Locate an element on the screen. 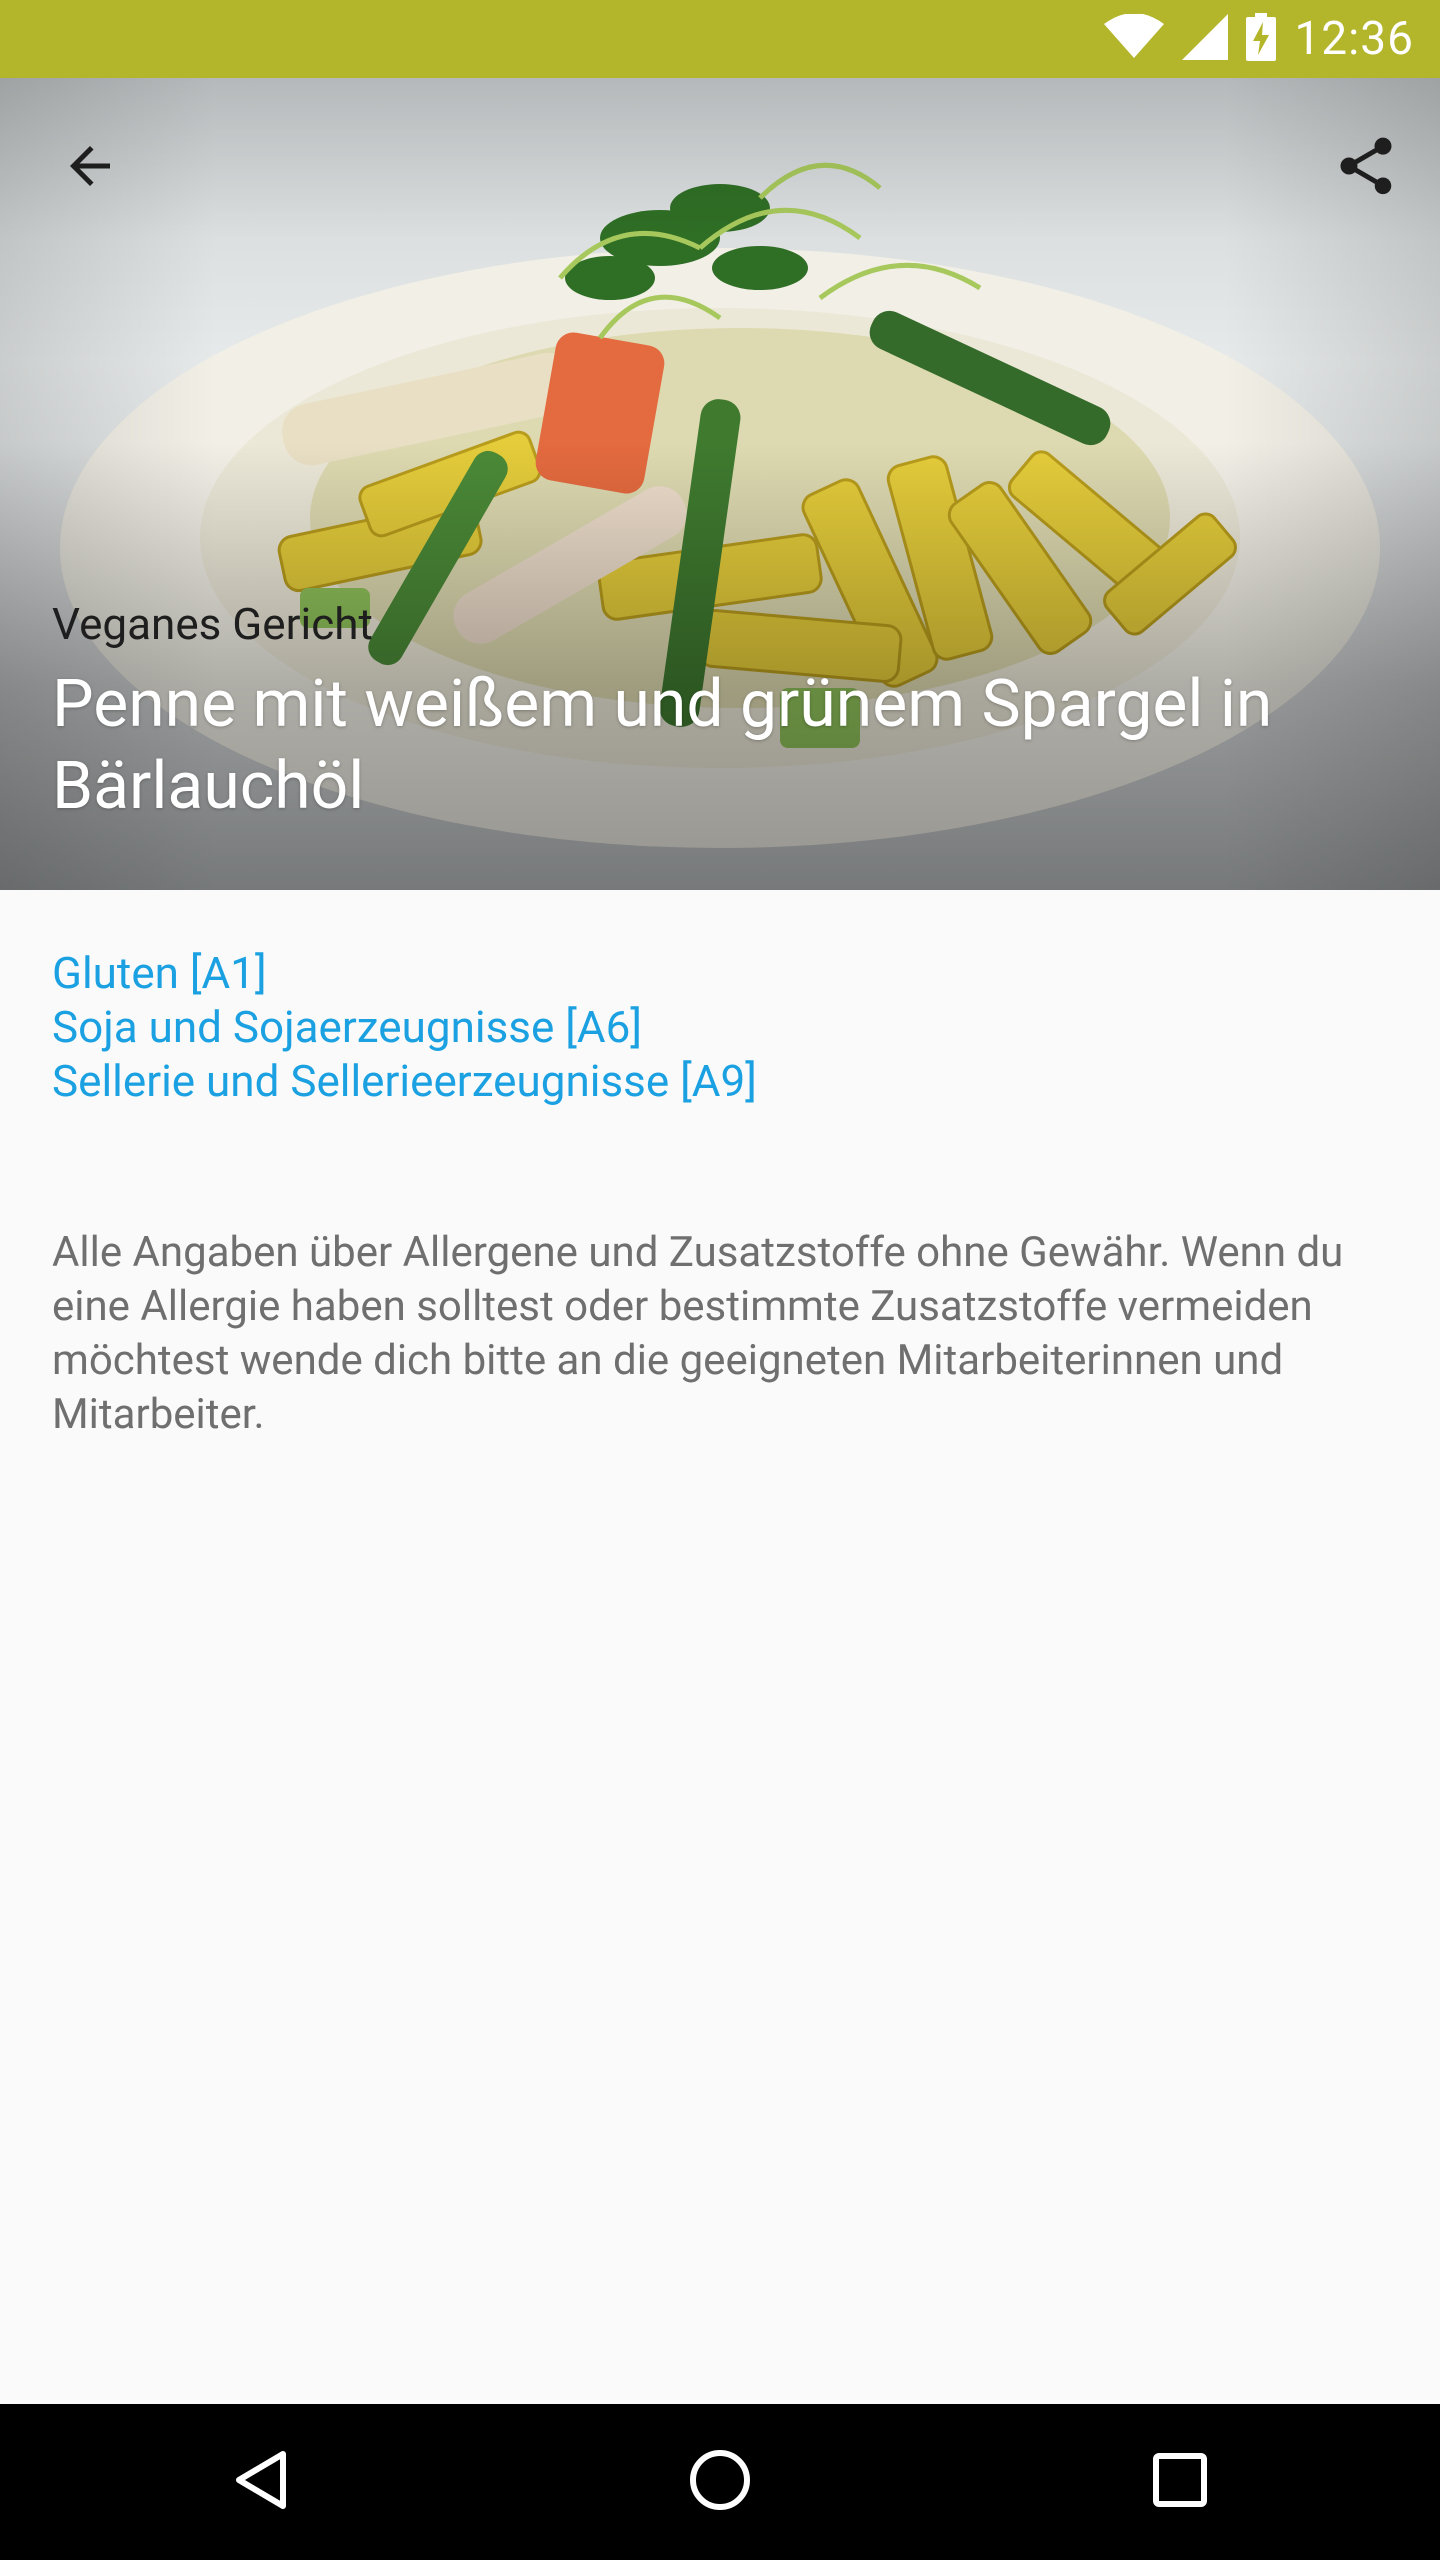  status-time: 12:36 is located at coordinates (1354, 39).